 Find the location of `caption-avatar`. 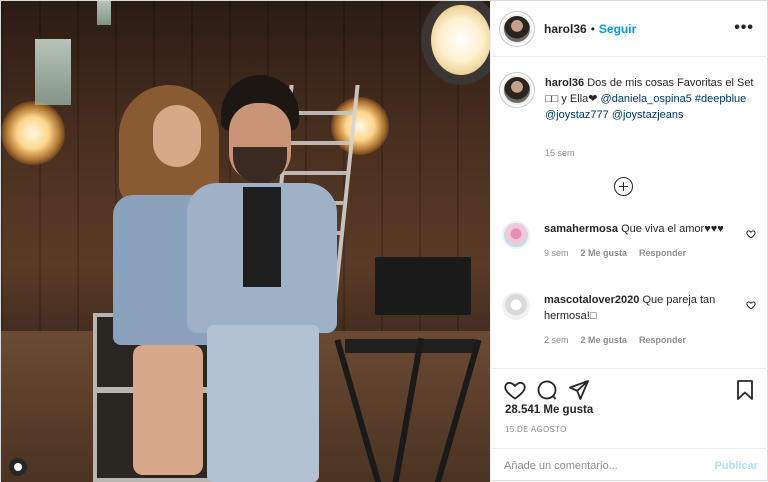

caption-avatar is located at coordinates (517, 90).